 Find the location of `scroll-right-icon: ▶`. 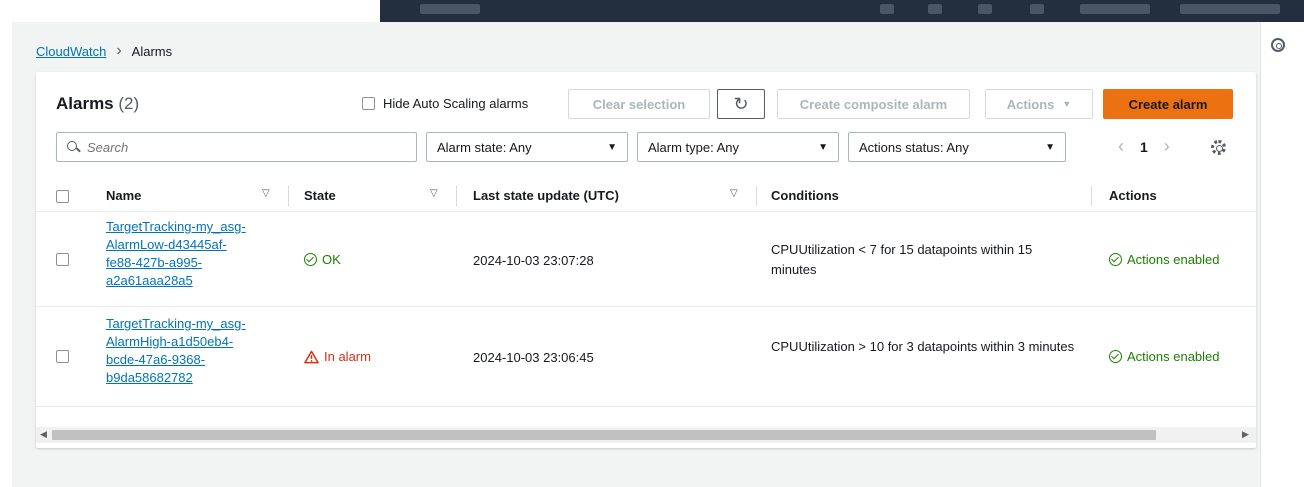

scroll-right-icon: ▶ is located at coordinates (1245, 434).